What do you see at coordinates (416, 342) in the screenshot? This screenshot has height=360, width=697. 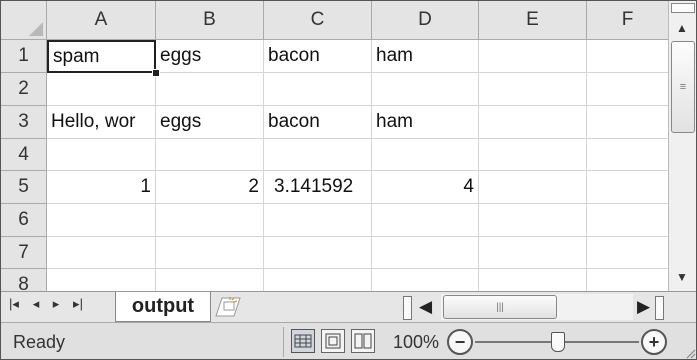 I see `zoom-level-text: 100%` at bounding box center [416, 342].